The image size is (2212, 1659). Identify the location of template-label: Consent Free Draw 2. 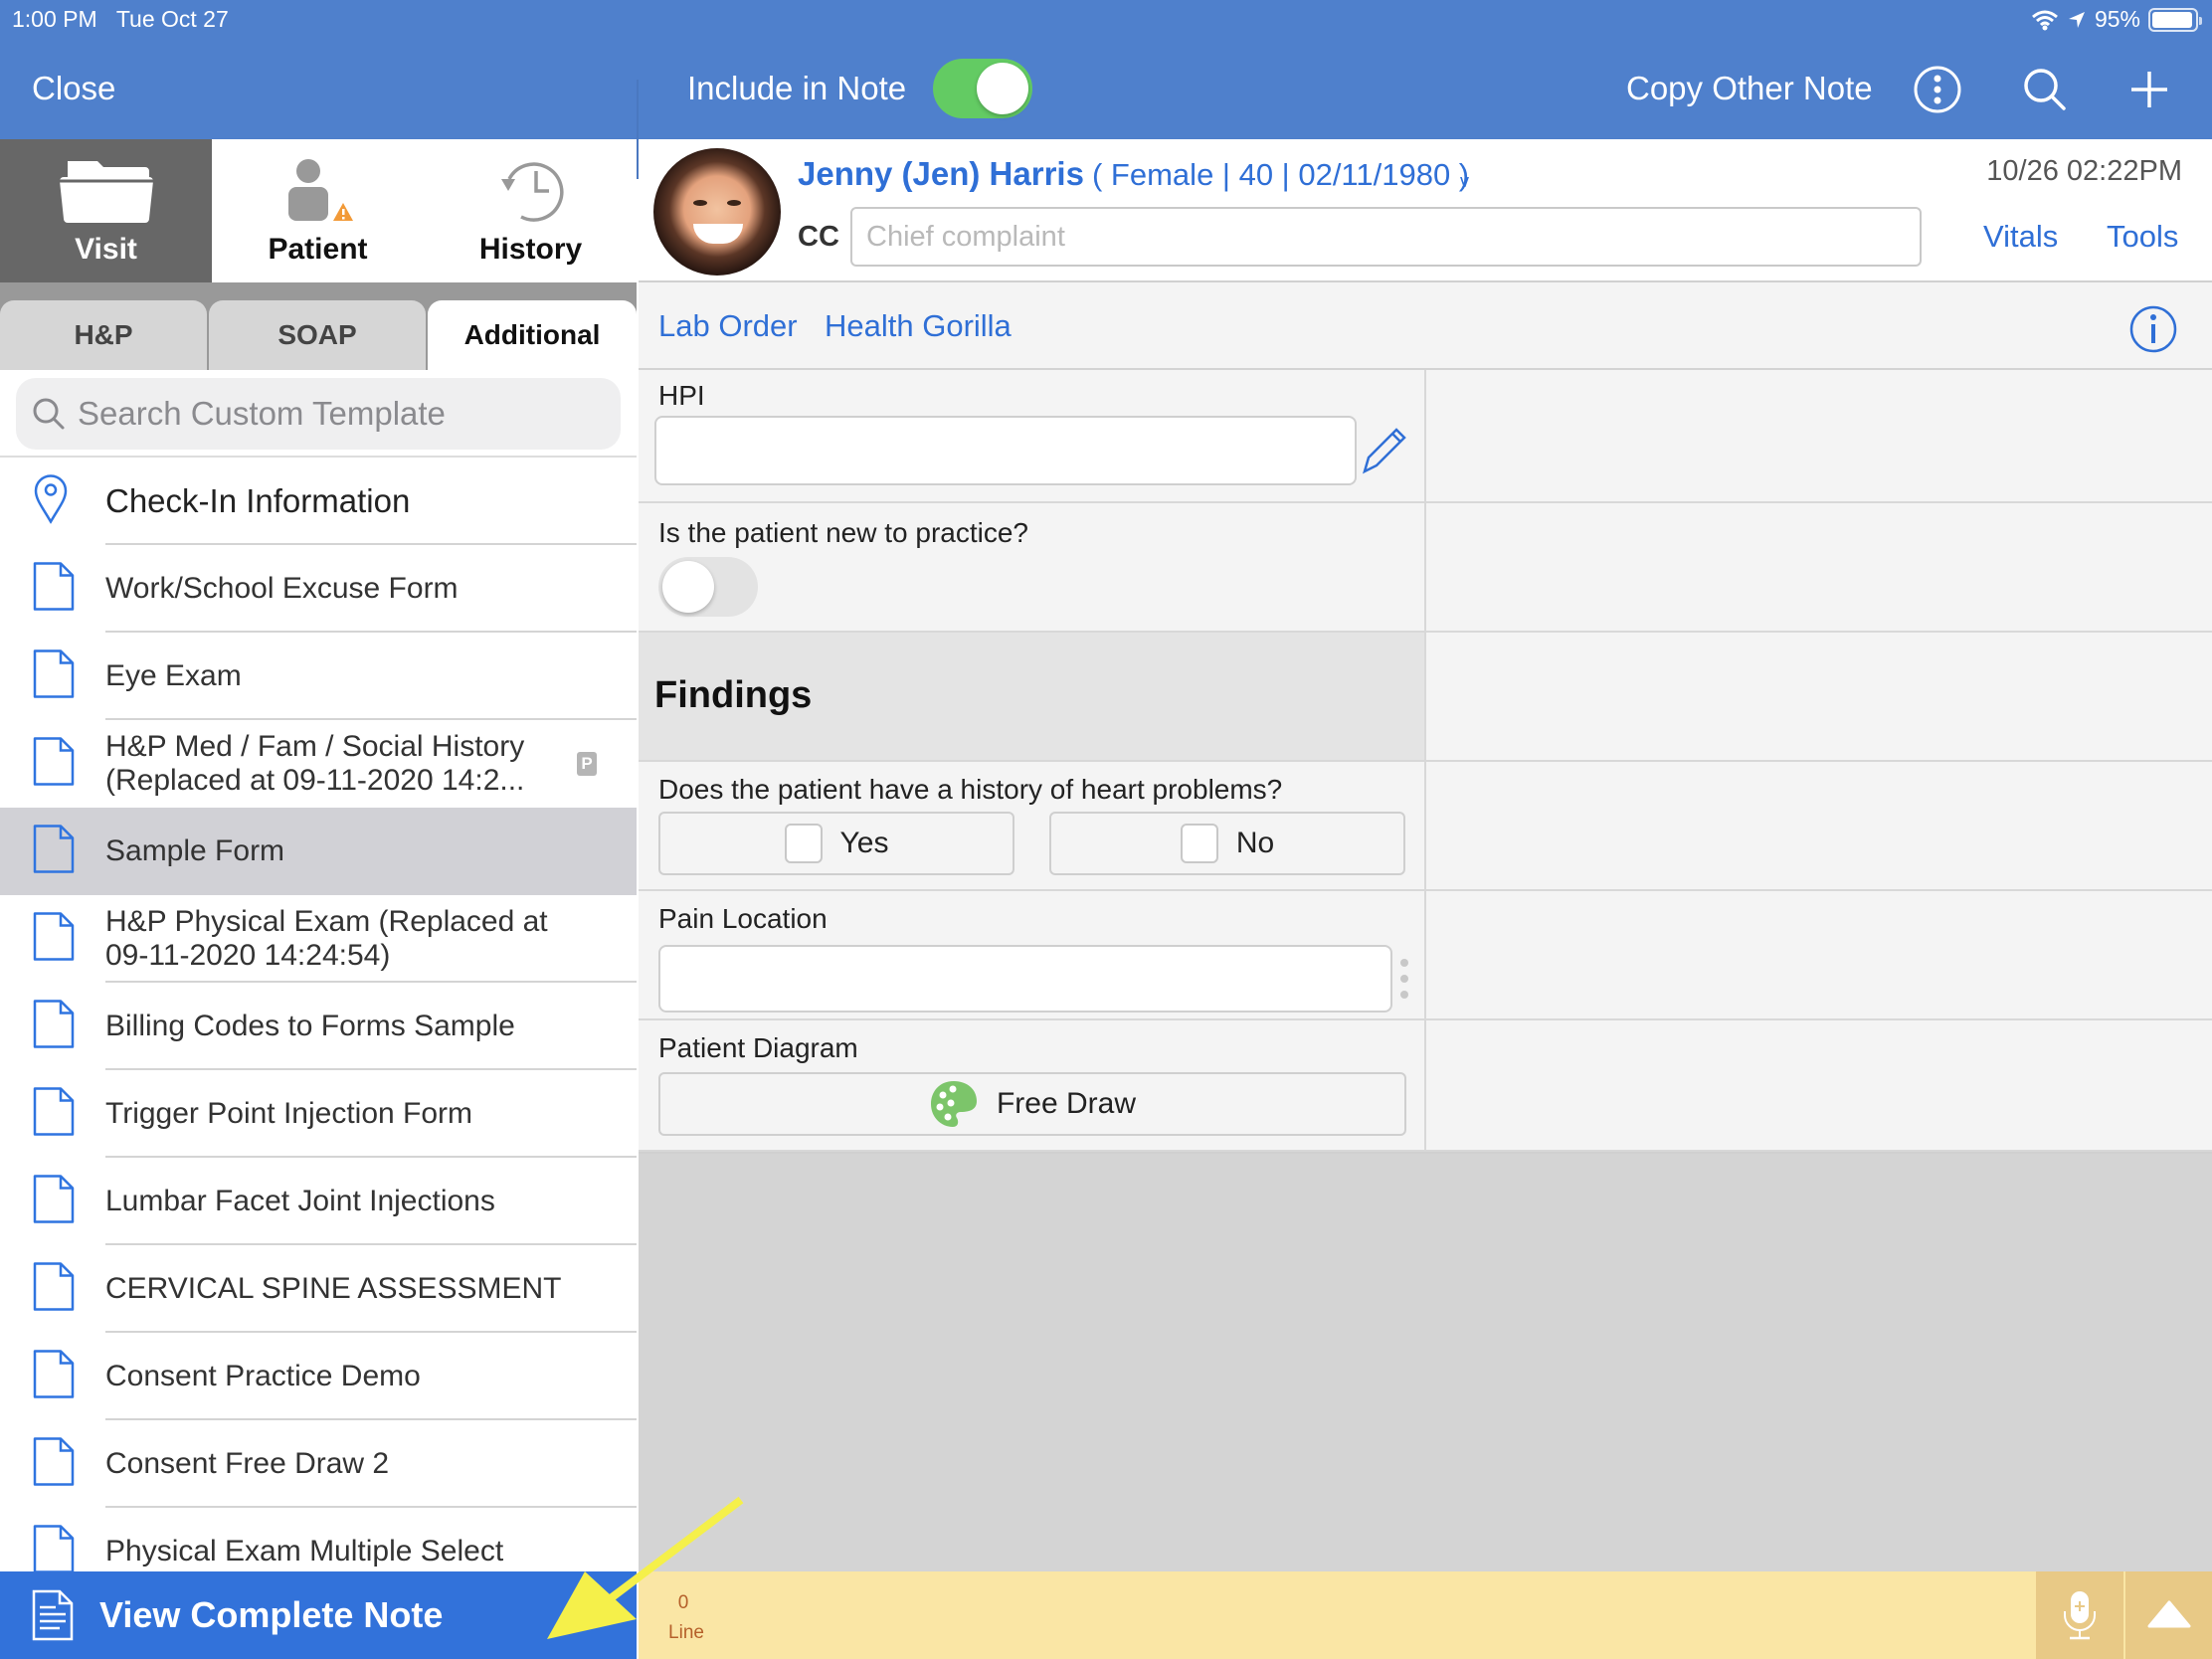
(247, 1463).